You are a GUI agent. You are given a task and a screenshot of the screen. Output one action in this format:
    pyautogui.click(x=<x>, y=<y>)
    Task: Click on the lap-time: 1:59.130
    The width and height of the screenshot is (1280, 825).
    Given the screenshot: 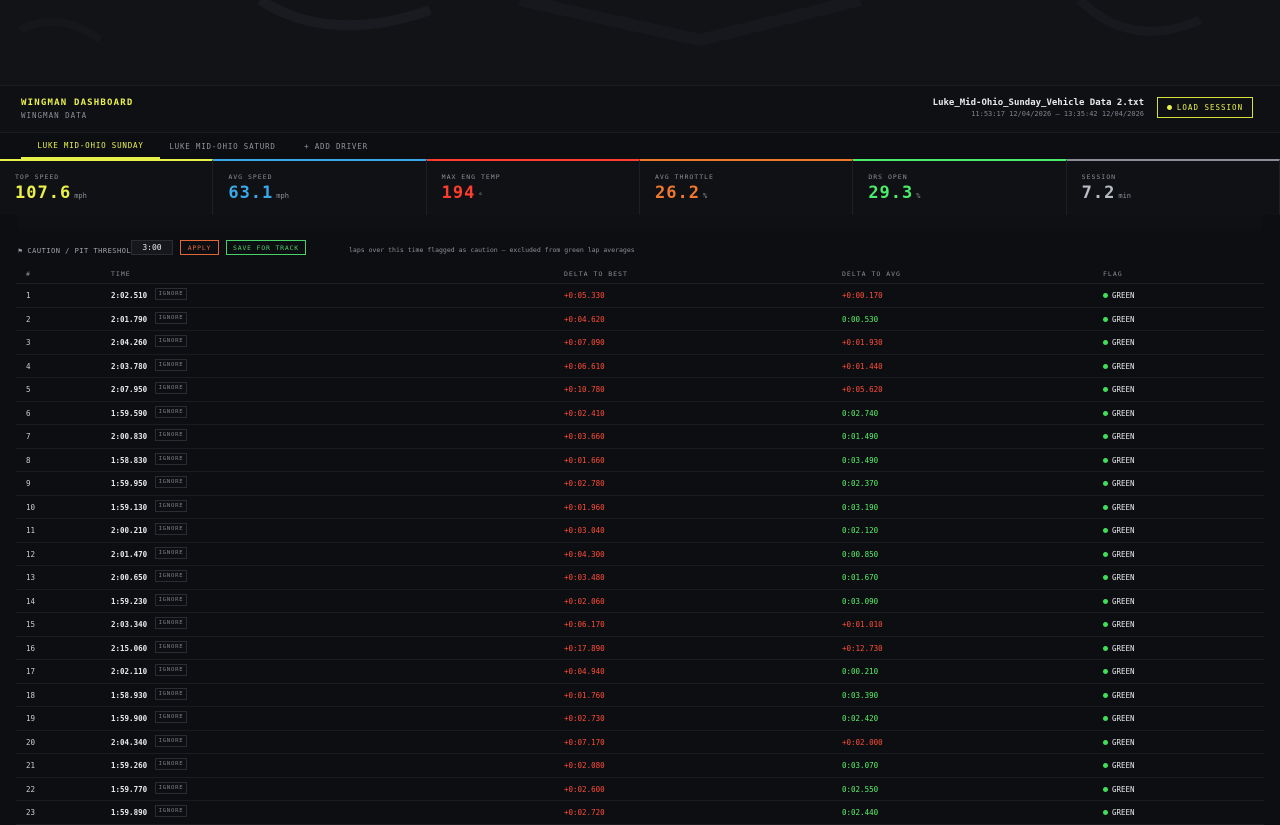 What is the action you would take?
    pyautogui.click(x=129, y=507)
    